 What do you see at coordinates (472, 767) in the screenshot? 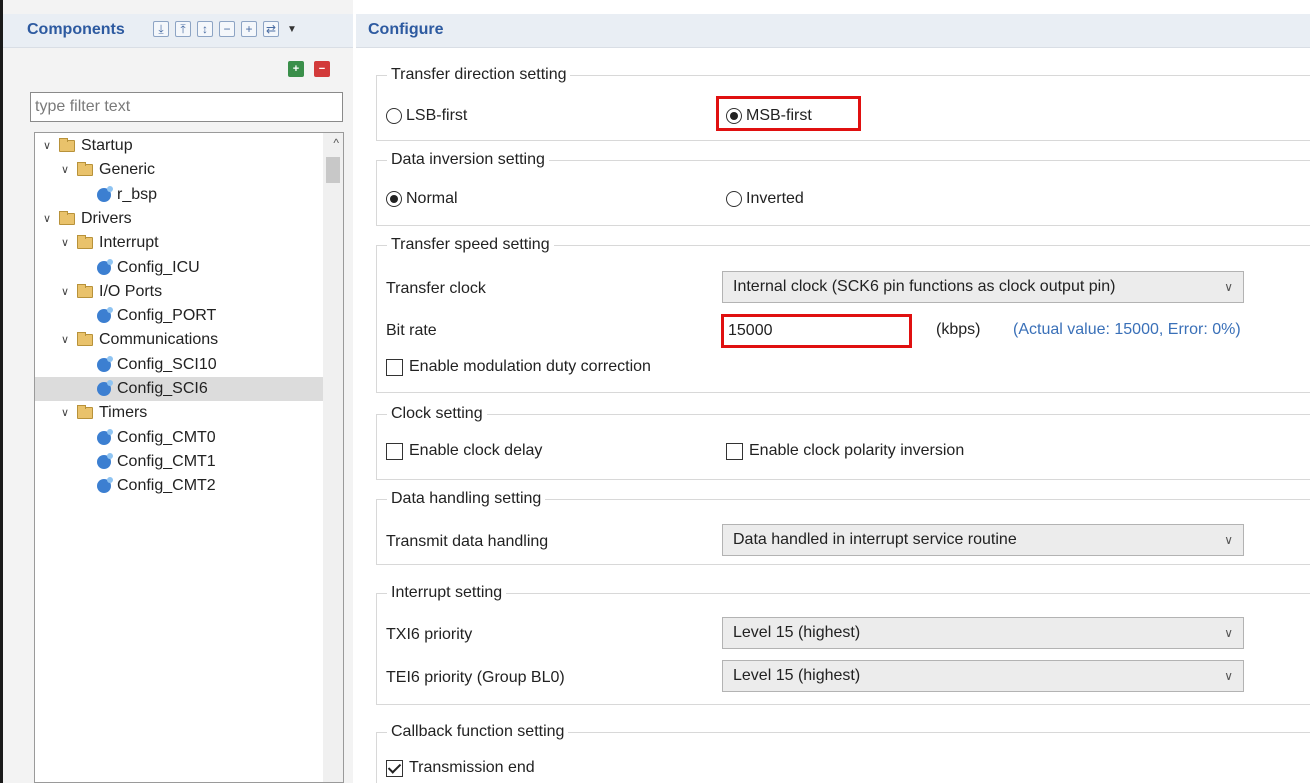
I see `checkbox-label: Transmission end` at bounding box center [472, 767].